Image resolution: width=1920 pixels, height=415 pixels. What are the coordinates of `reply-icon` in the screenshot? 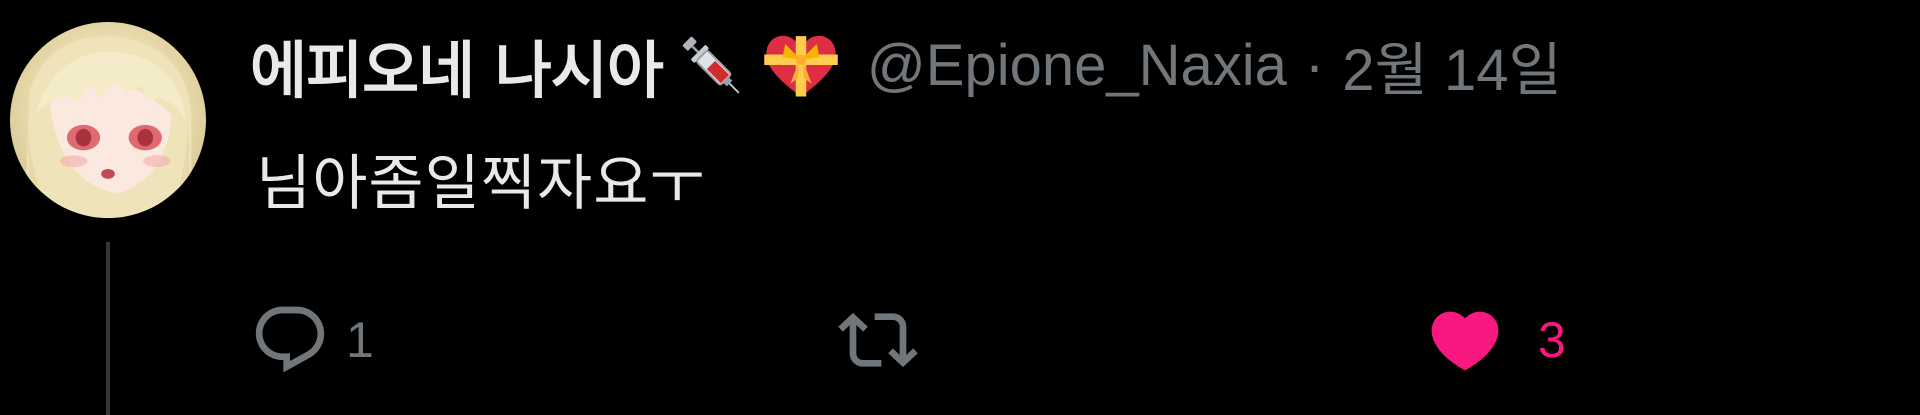 It's located at (290, 339).